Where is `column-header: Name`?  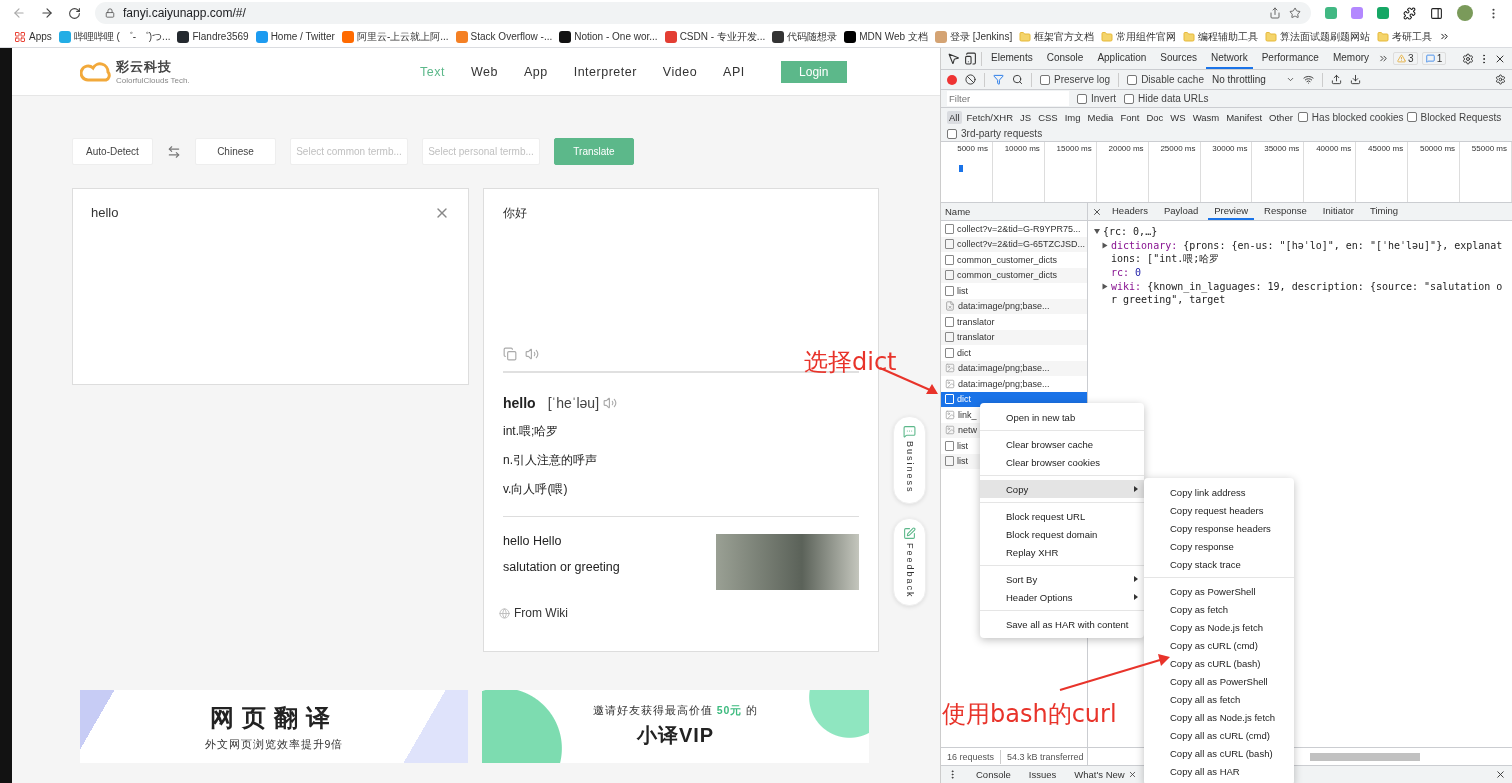
column-header: Name is located at coordinates (1014, 212).